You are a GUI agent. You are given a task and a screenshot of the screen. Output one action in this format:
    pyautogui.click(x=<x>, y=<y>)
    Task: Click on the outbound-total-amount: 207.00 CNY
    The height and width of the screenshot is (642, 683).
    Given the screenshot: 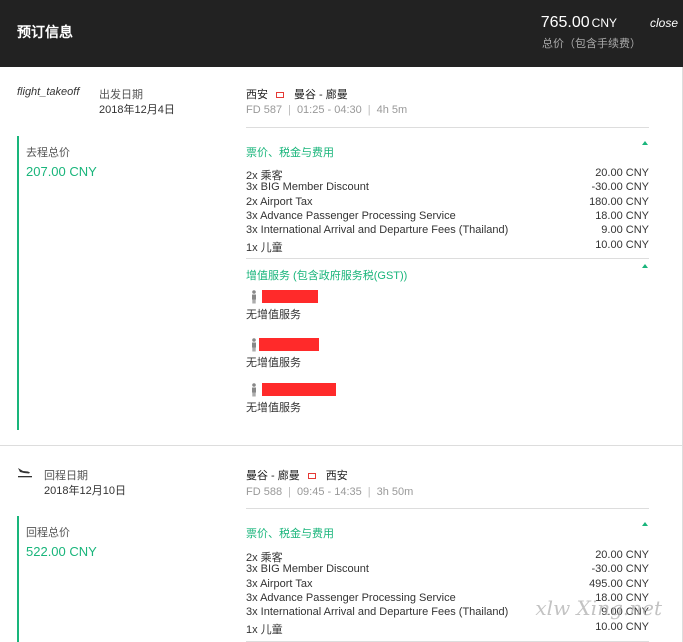 What is the action you would take?
    pyautogui.click(x=61, y=171)
    